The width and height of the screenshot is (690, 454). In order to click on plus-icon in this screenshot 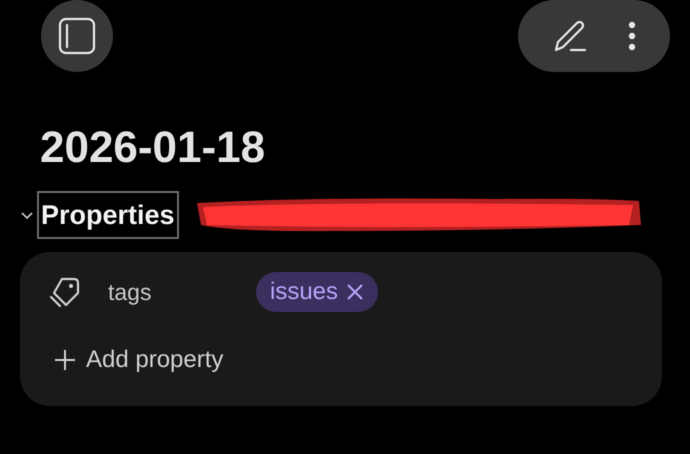, I will do `click(65, 359)`.